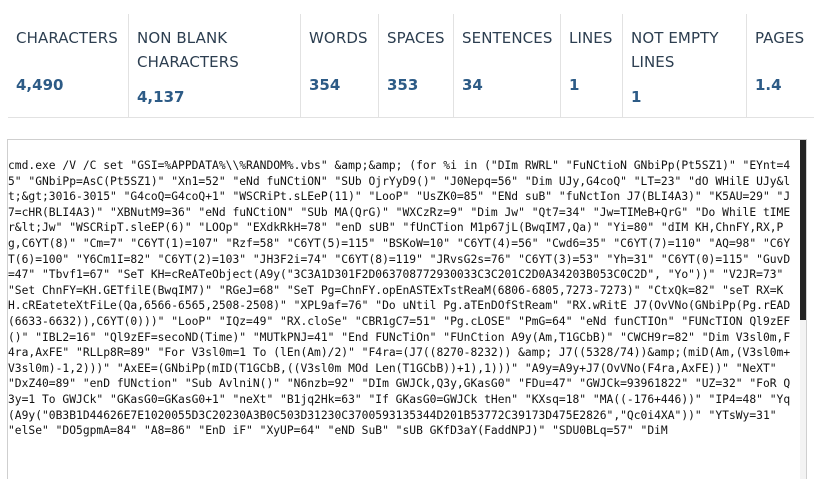 The width and height of the screenshot is (814, 479). Describe the element at coordinates (472, 85) in the screenshot. I see `stat-value-sentences: 34` at that location.